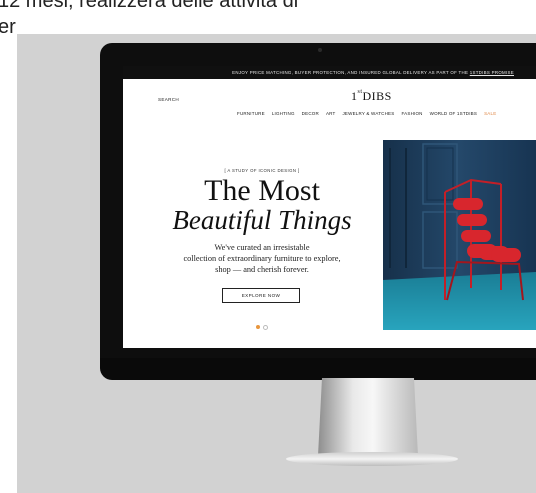 The image size is (536, 493). Describe the element at coordinates (168, 99) in the screenshot. I see `search-link: SEARCH` at that location.